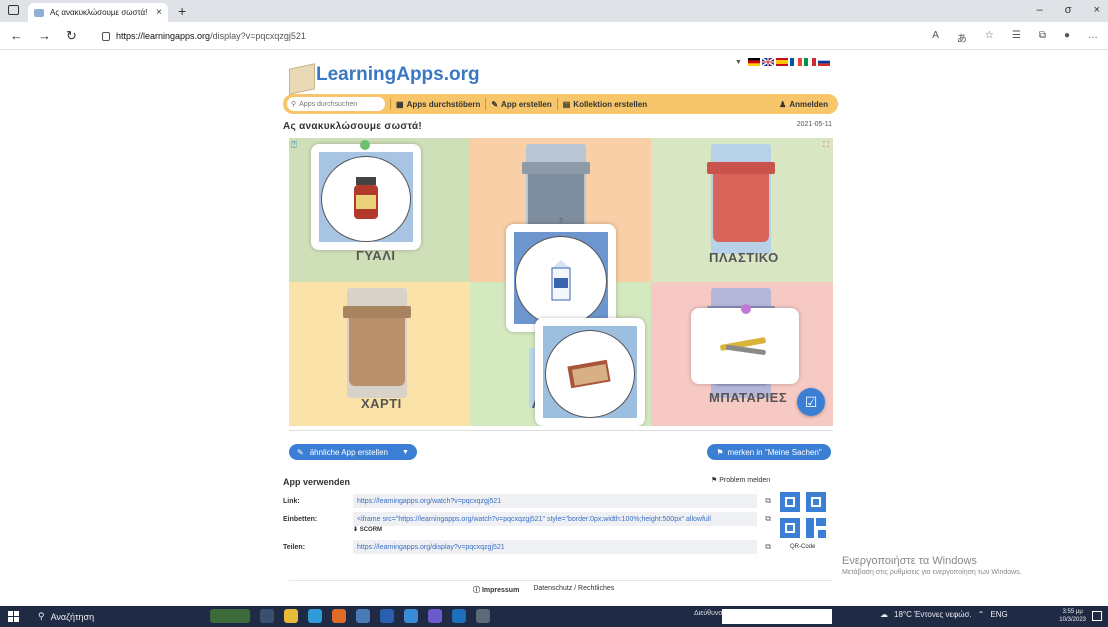 Image resolution: width=1108 pixels, height=627 pixels. What do you see at coordinates (803, 104) in the screenshot?
I see `login-link: ♟ Anmelden` at bounding box center [803, 104].